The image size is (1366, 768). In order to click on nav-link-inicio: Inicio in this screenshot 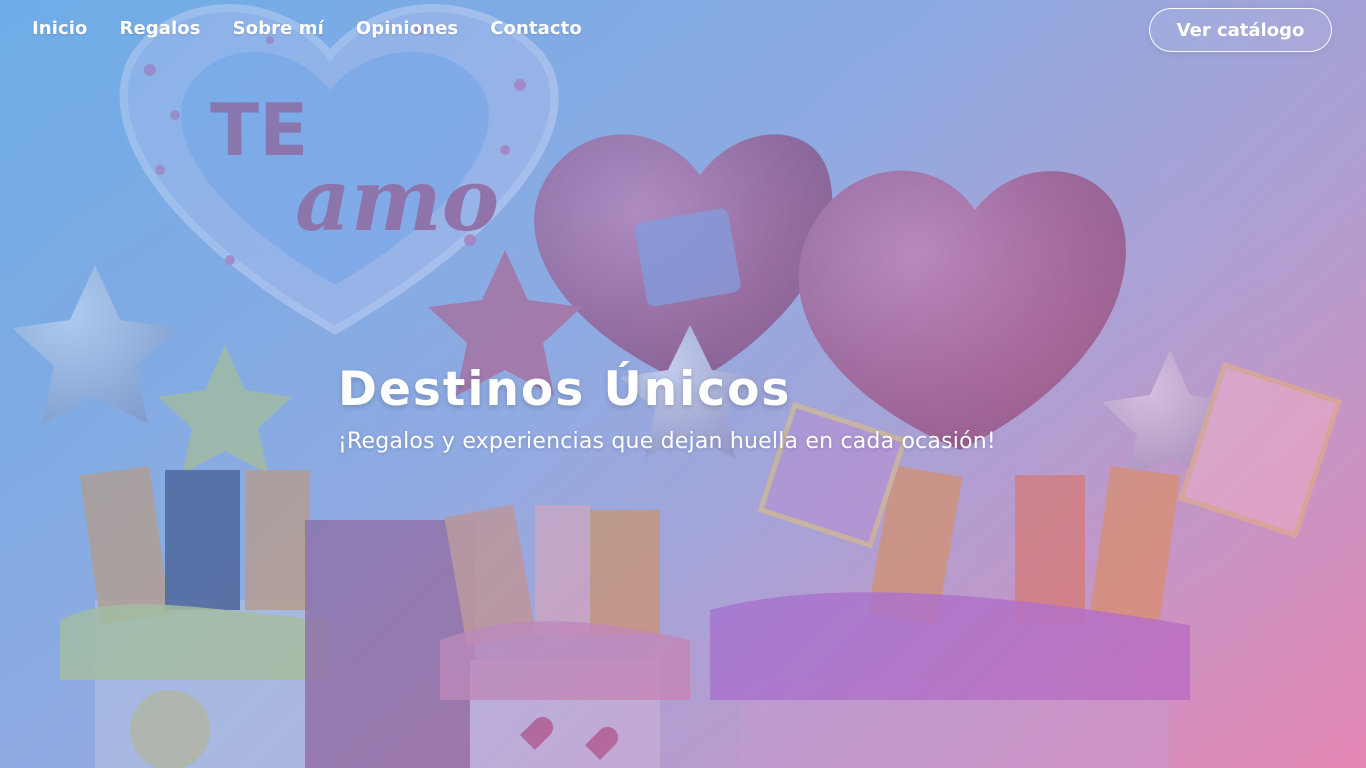, I will do `click(60, 28)`.